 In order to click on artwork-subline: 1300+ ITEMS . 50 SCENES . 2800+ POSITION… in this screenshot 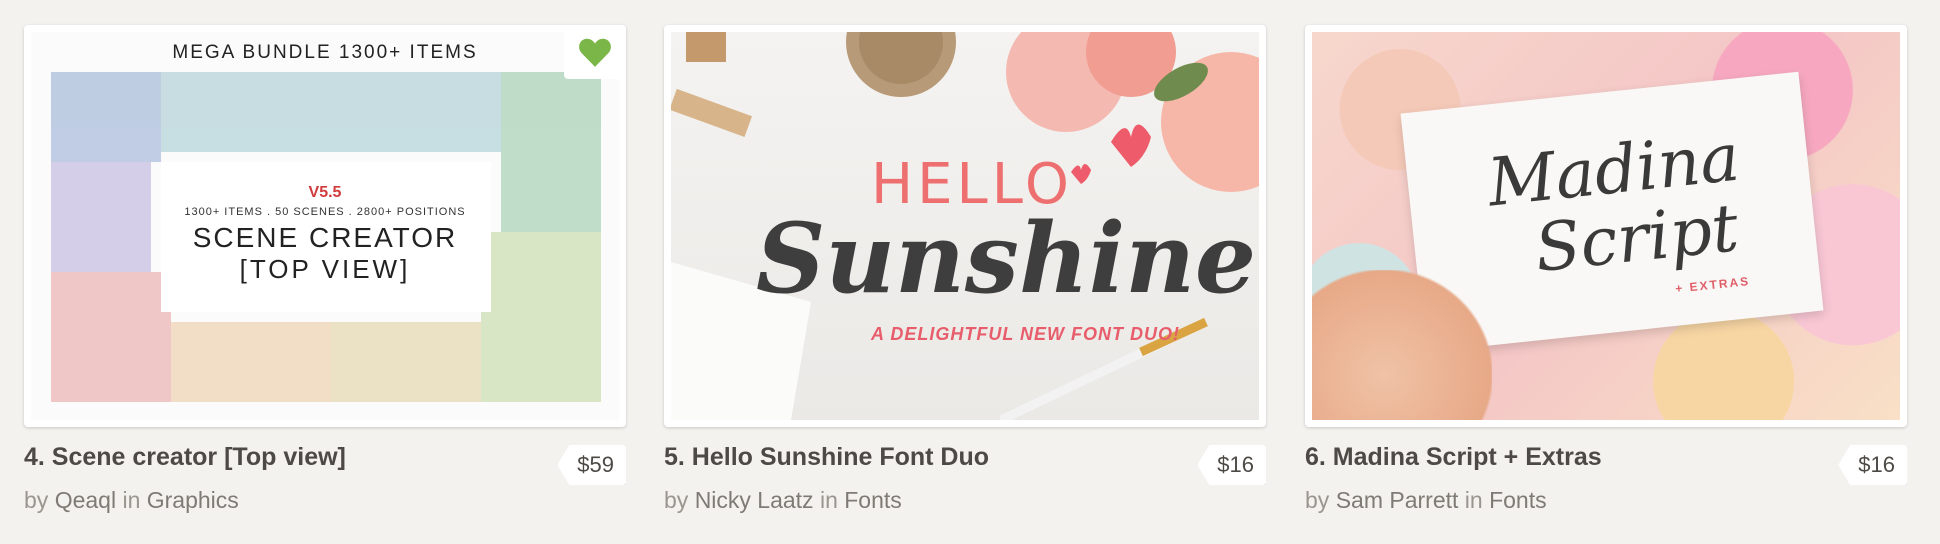, I will do `click(325, 212)`.